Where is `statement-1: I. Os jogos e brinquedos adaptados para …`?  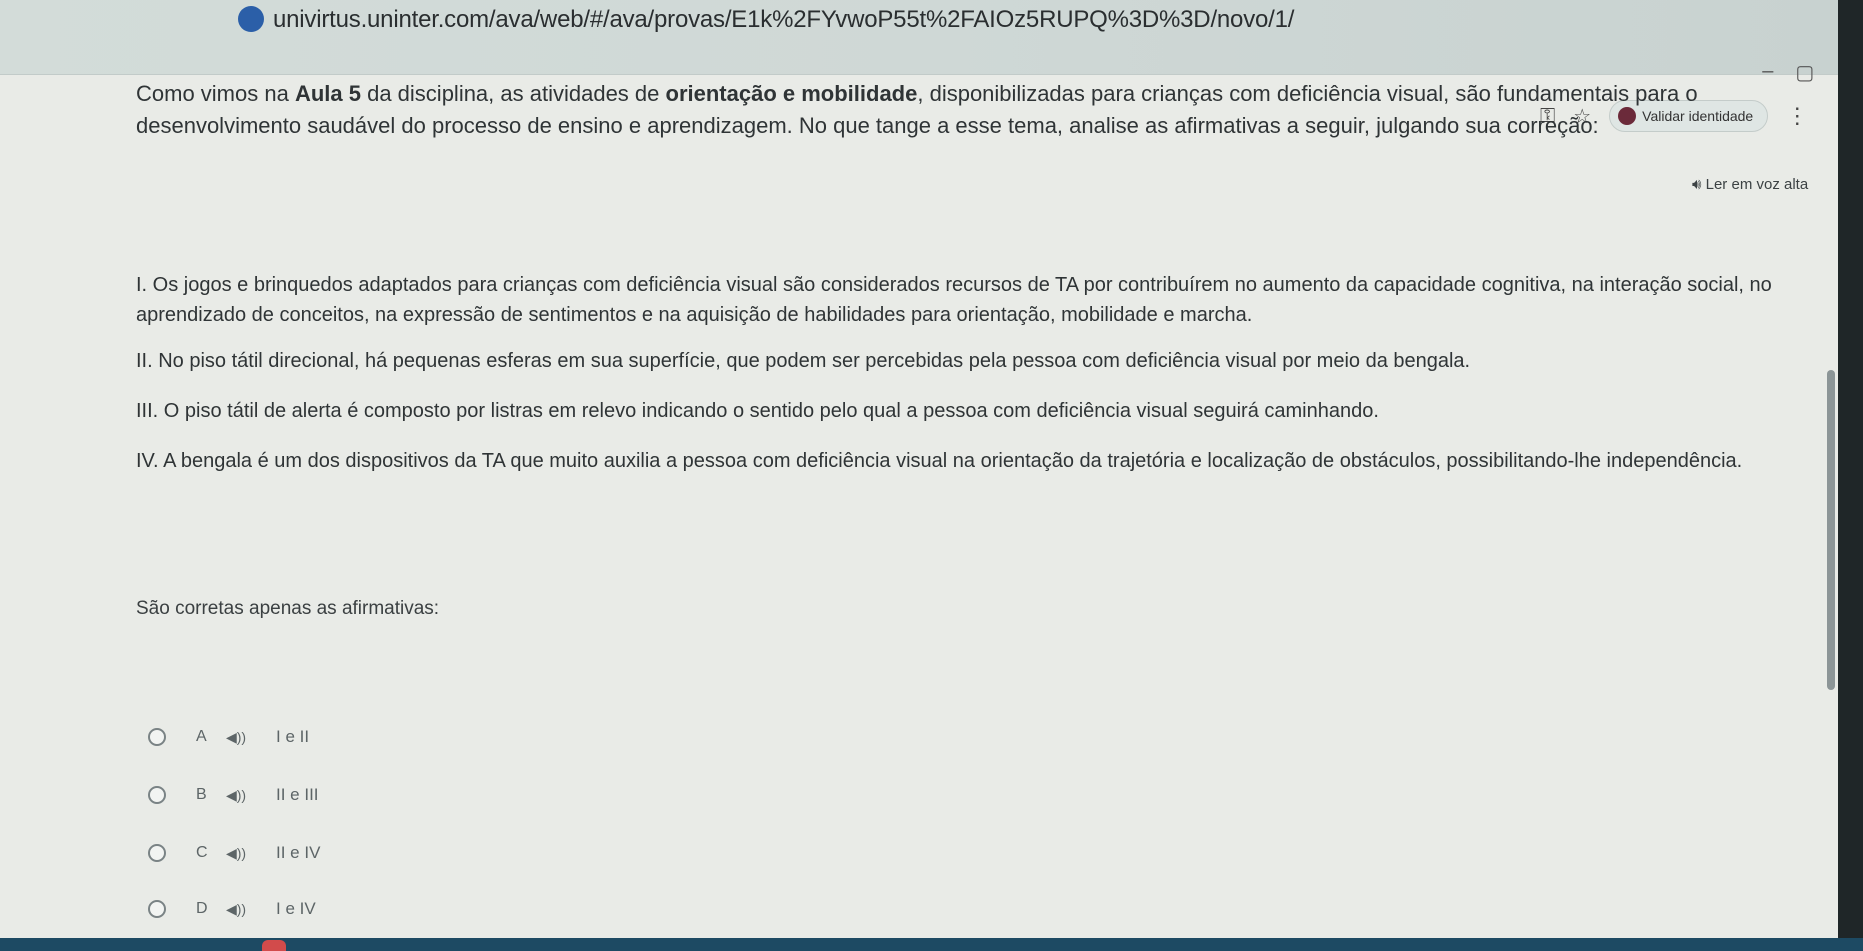
statement-1: I. Os jogos e brinquedos adaptados para … is located at coordinates (954, 300).